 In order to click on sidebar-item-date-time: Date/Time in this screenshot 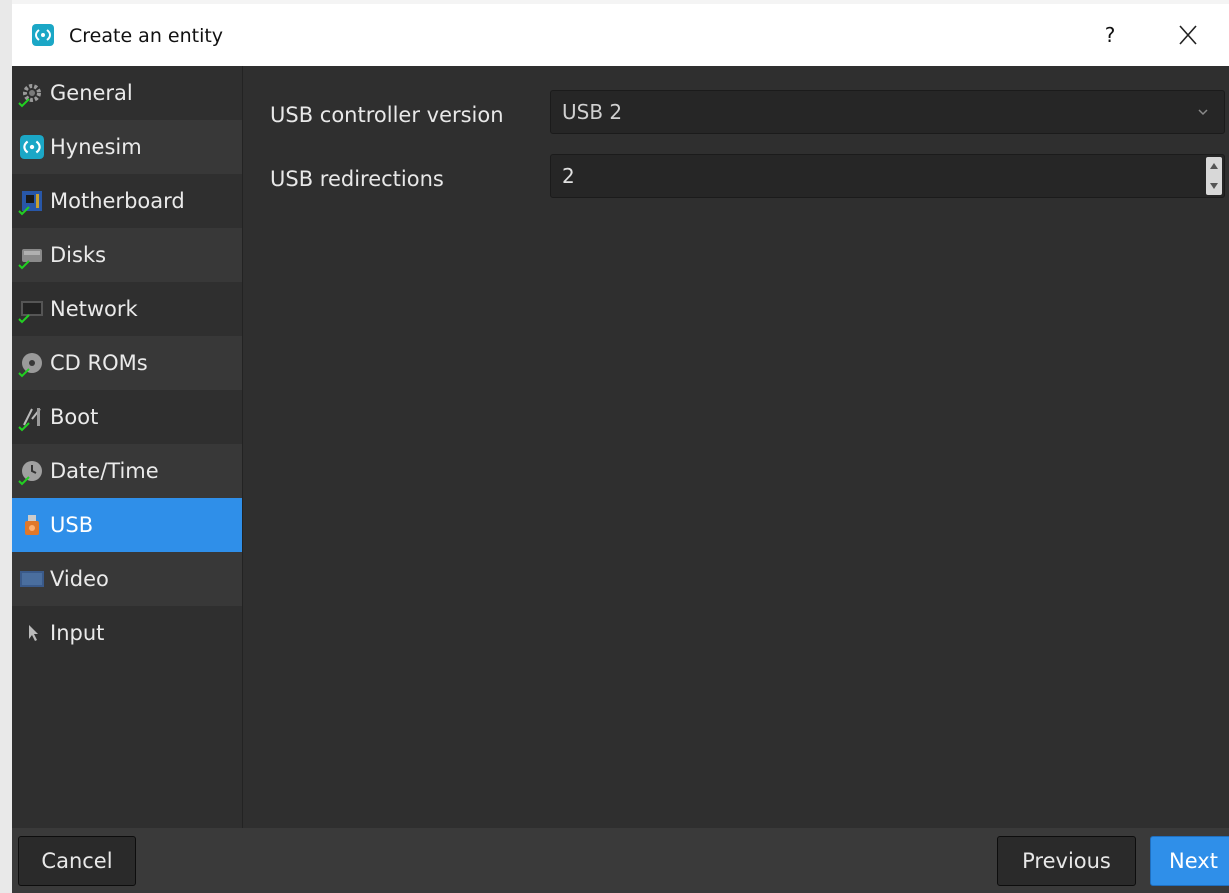, I will do `click(127, 471)`.